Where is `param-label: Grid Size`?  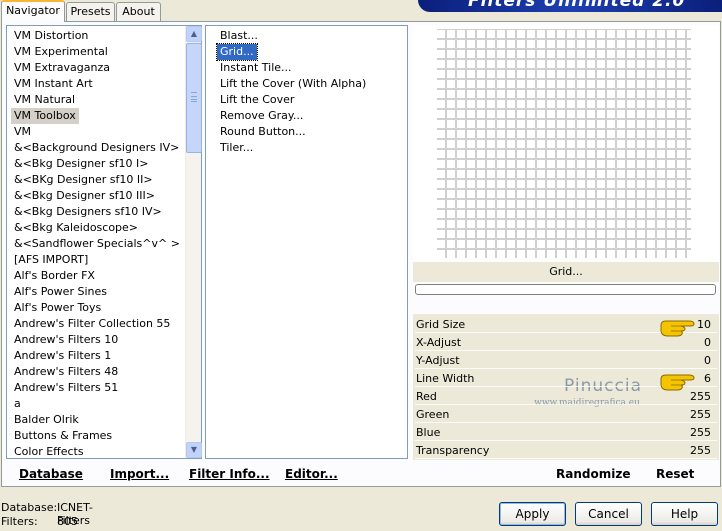 param-label: Grid Size is located at coordinates (441, 324).